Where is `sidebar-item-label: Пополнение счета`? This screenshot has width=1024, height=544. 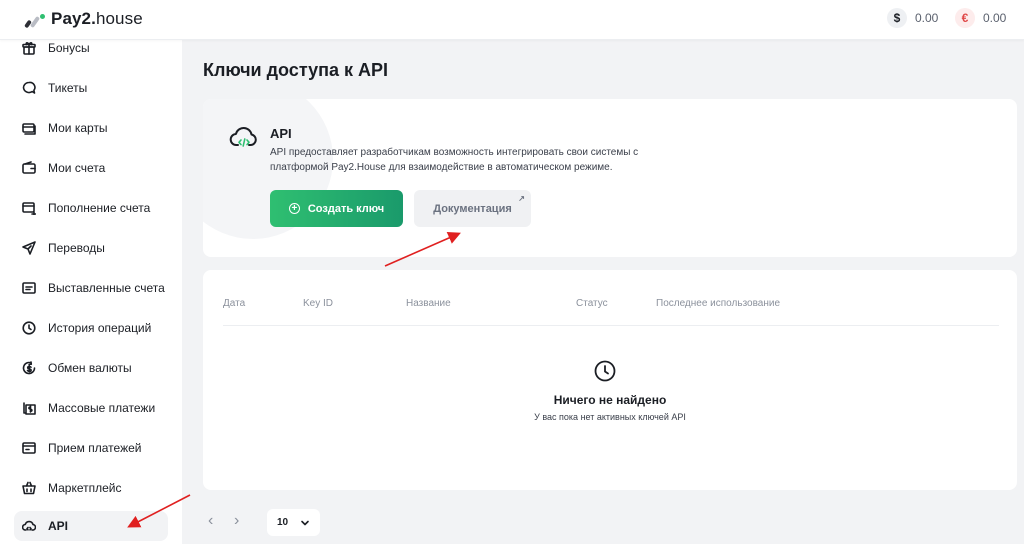 sidebar-item-label: Пополнение счета is located at coordinates (99, 208).